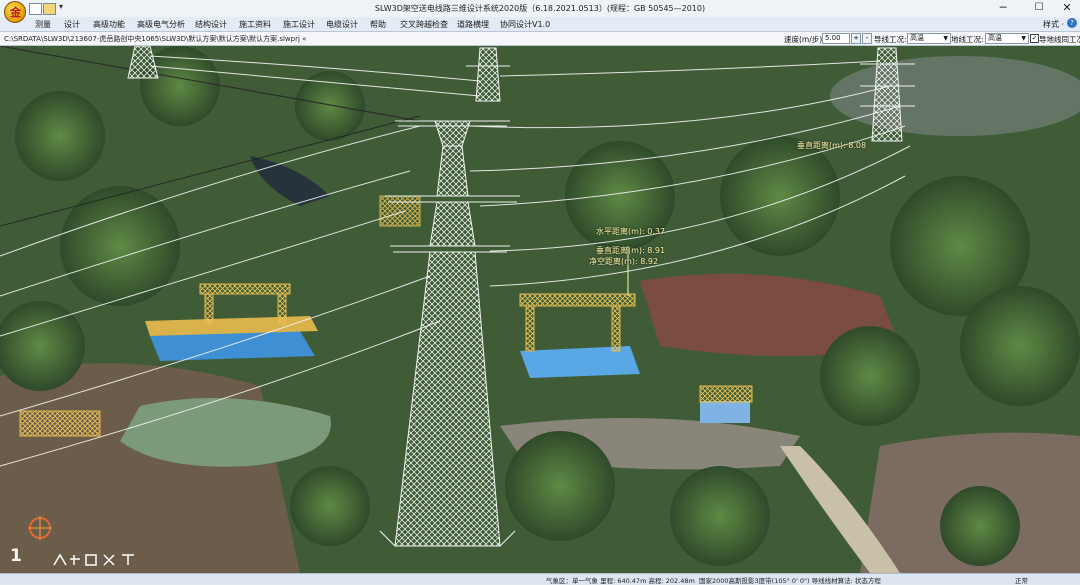  Describe the element at coordinates (525, 24) in the screenshot. I see `menu-collab-design: 协同设计V1.0` at that location.